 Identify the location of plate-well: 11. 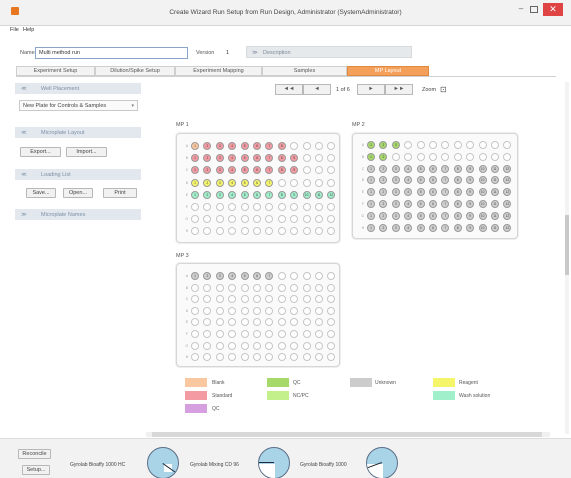
(495, 168).